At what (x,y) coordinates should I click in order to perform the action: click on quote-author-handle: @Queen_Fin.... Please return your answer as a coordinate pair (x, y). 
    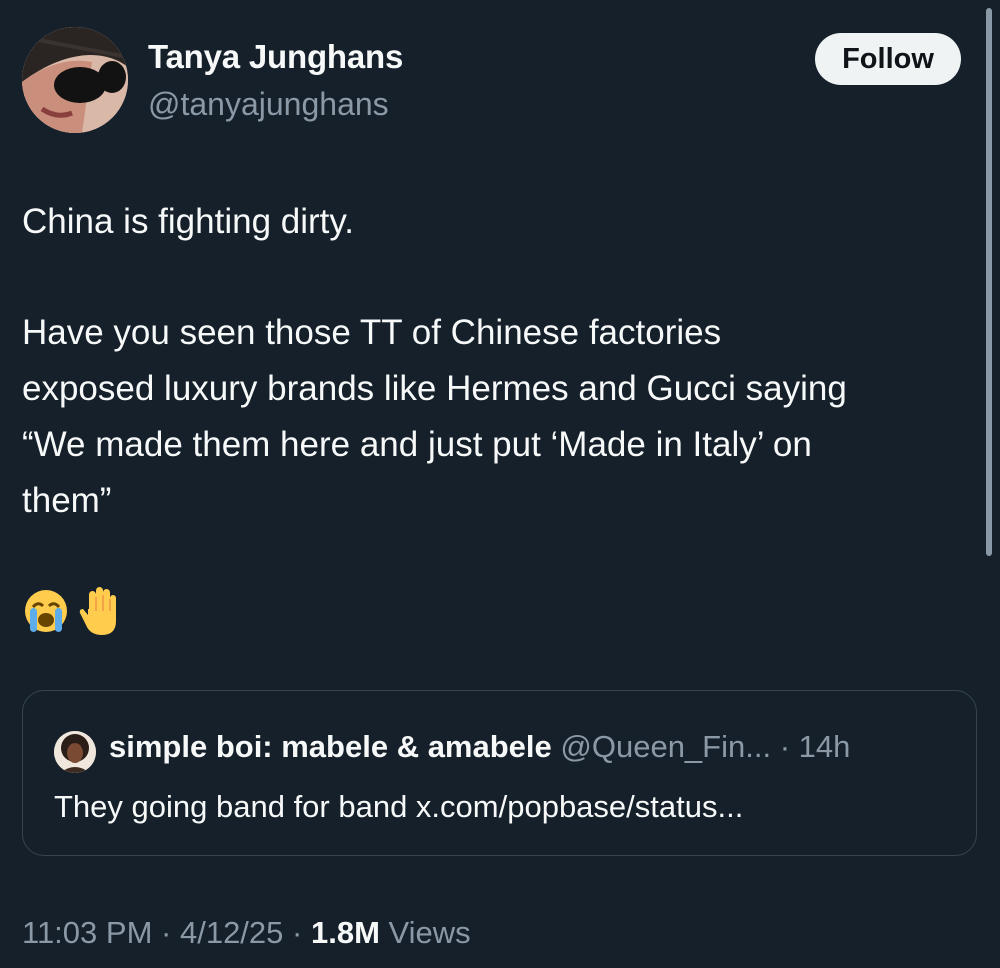
    Looking at the image, I should click on (665, 746).